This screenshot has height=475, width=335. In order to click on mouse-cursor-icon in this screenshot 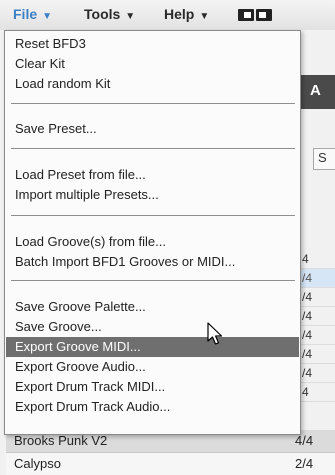, I will do `click(215, 333)`.